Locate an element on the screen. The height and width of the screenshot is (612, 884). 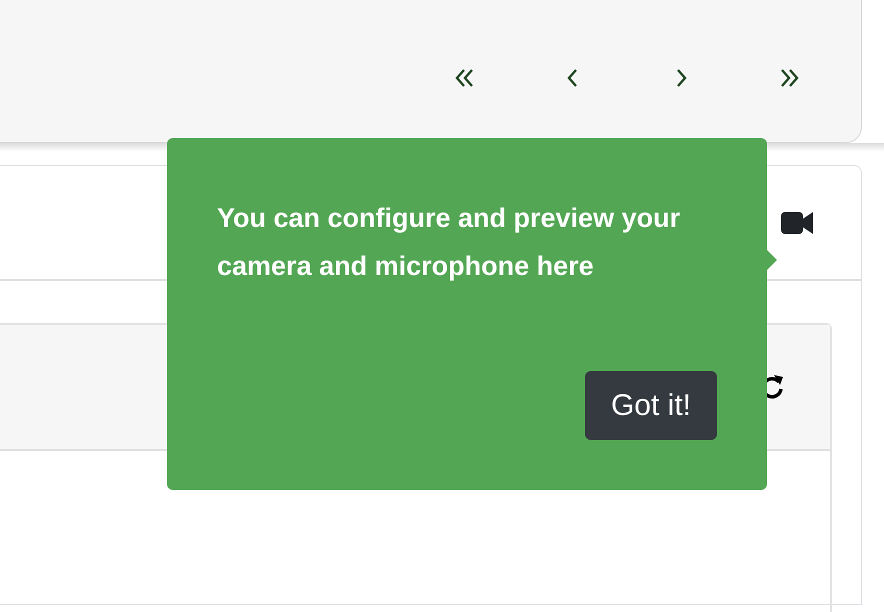
got-it-button: Got it! is located at coordinates (650, 405).